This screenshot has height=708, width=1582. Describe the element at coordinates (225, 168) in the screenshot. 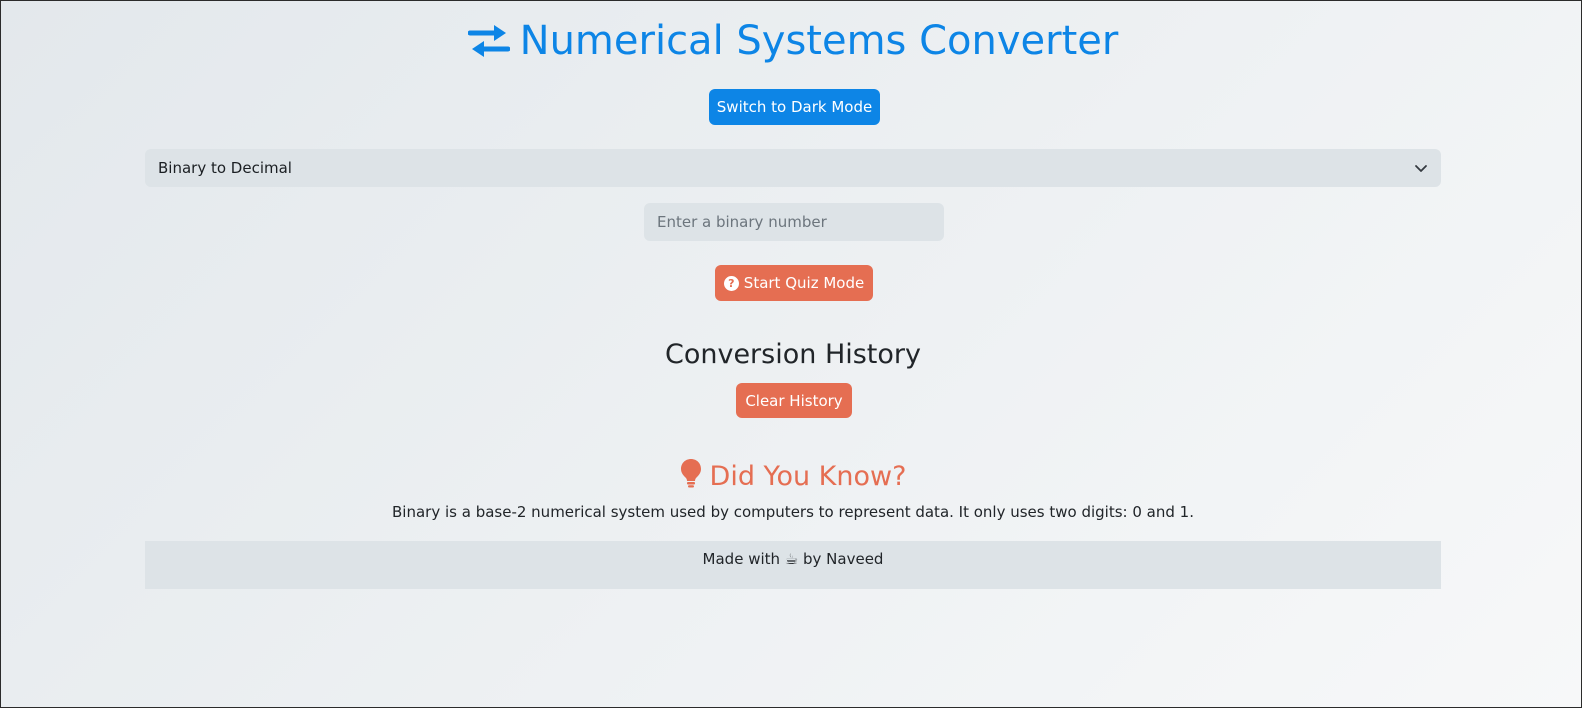

I see `conversion-mode-selected: Binary to Decimal` at that location.